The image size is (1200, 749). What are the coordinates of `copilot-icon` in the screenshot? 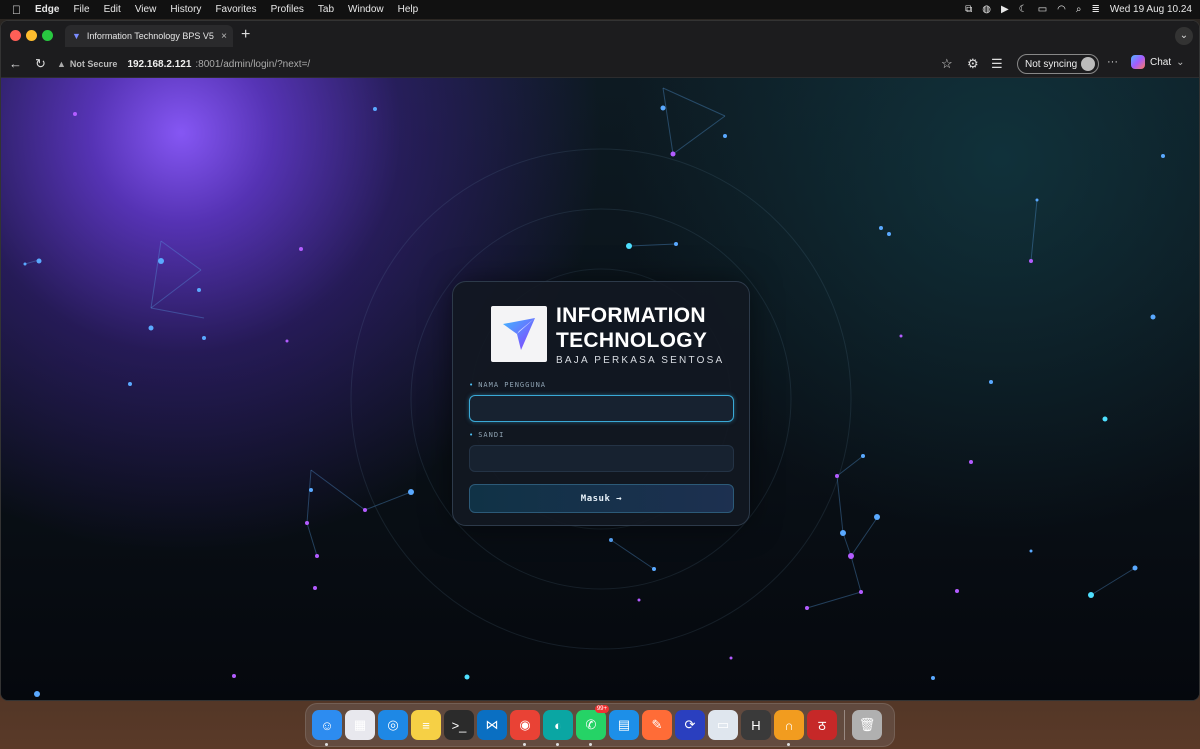 It's located at (1138, 62).